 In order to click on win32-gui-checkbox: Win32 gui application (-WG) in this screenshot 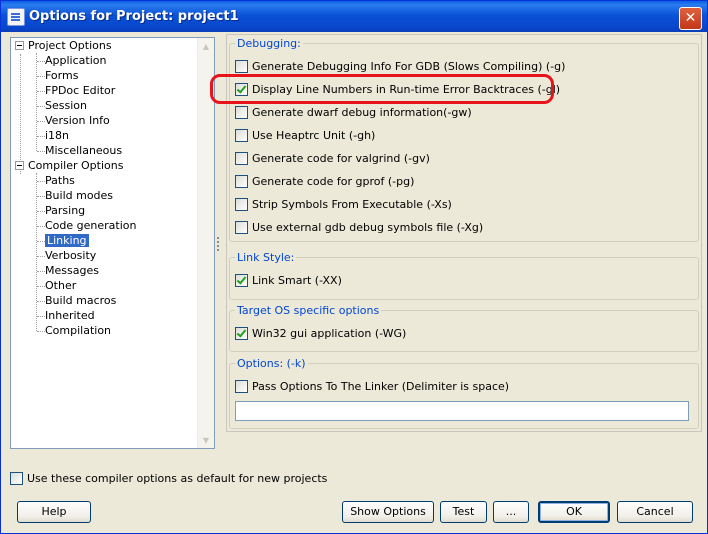, I will do `click(320, 334)`.